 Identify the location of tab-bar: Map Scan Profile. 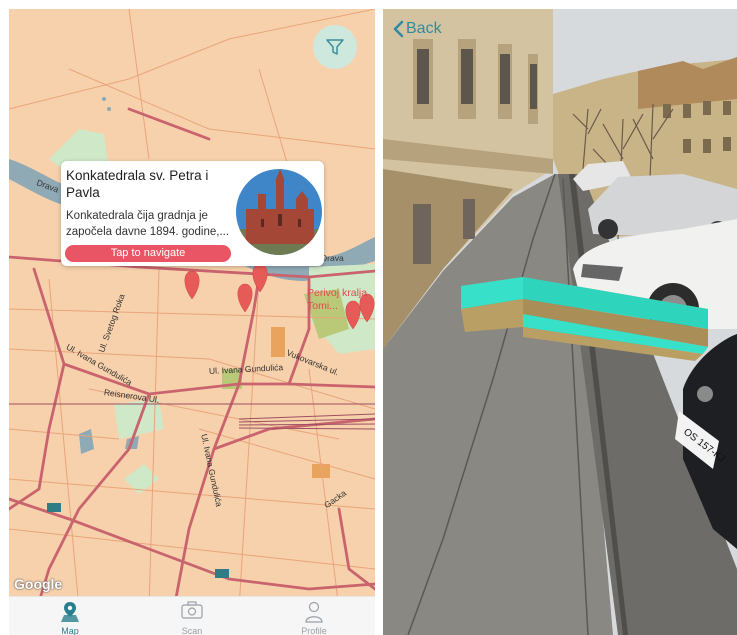
(192, 615).